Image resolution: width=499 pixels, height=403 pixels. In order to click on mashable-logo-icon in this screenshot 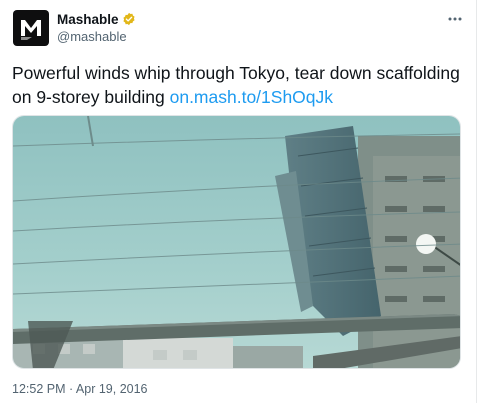, I will do `click(31, 30)`.